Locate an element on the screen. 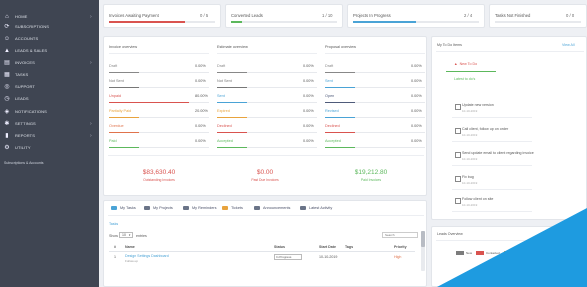 The image size is (587, 287). table-header-cell: Priority is located at coordinates (400, 247).